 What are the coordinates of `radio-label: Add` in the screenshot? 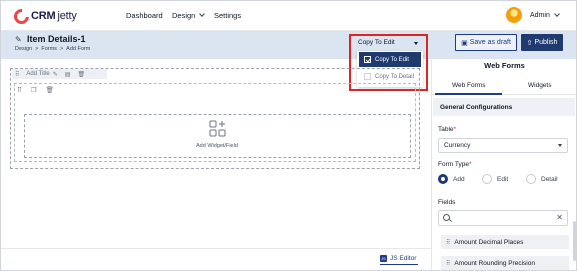 It's located at (459, 179).